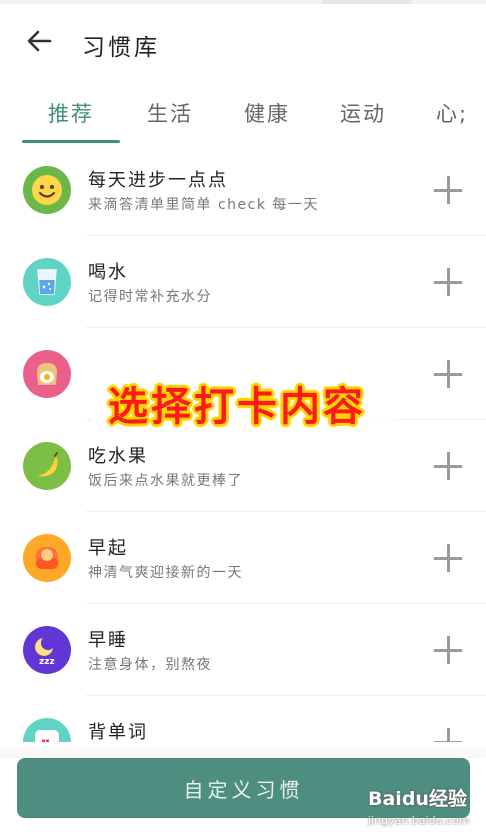 This screenshot has height=834, width=486. I want to click on habit-name: 每天进步一点点, so click(158, 180).